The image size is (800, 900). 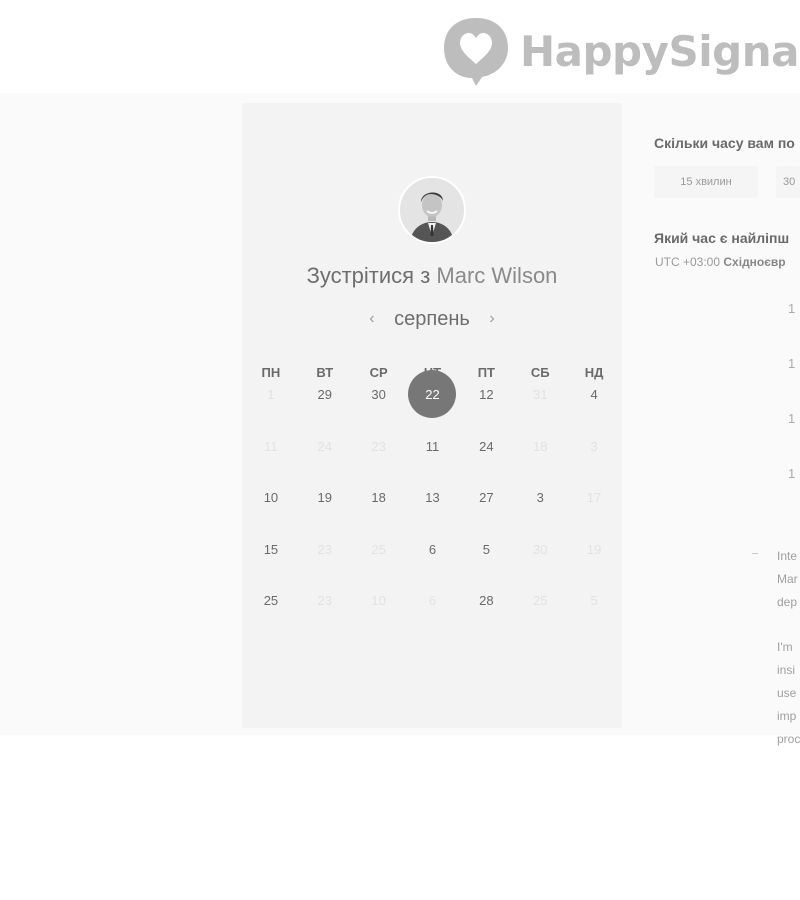 What do you see at coordinates (540, 394) in the screenshot?
I see `calendar-day-number: 31` at bounding box center [540, 394].